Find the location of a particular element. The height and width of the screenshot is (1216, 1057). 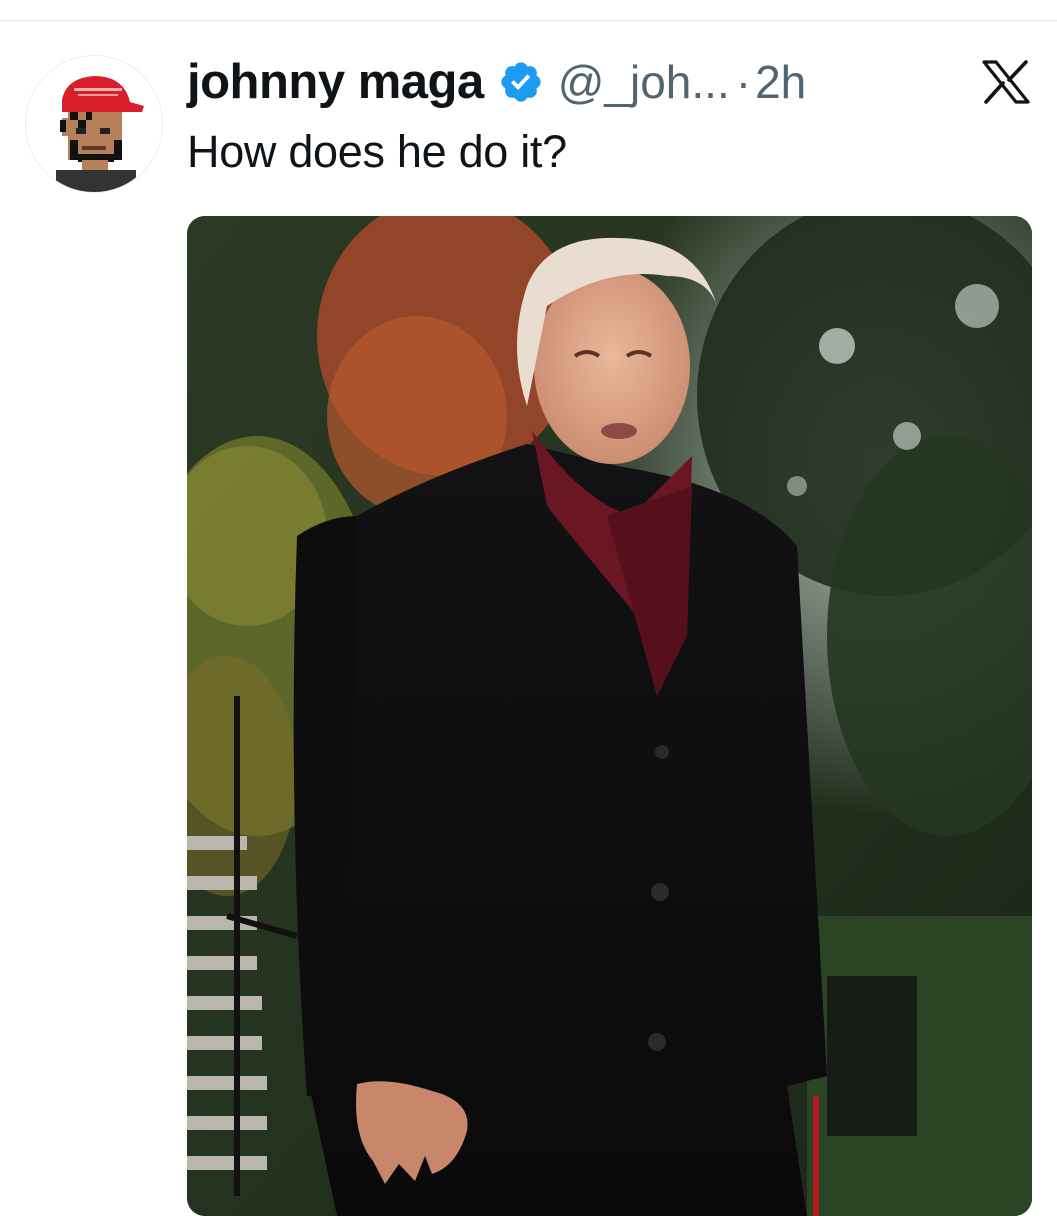

tweet-header: johnny maga @_joh... · 2h is located at coordinates (496, 82).